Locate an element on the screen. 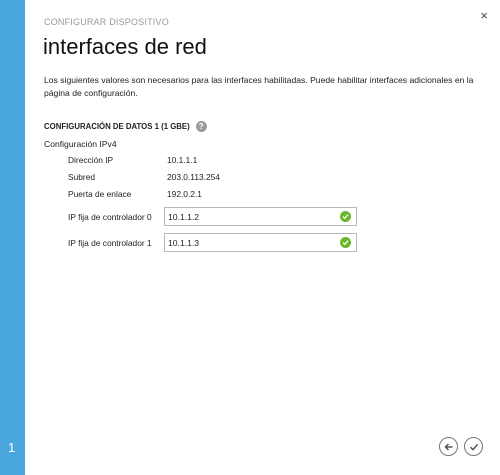 Image resolution: width=500 pixels, height=475 pixels. controller0-ip-label: IP fija de controlador 0 is located at coordinates (110, 216).